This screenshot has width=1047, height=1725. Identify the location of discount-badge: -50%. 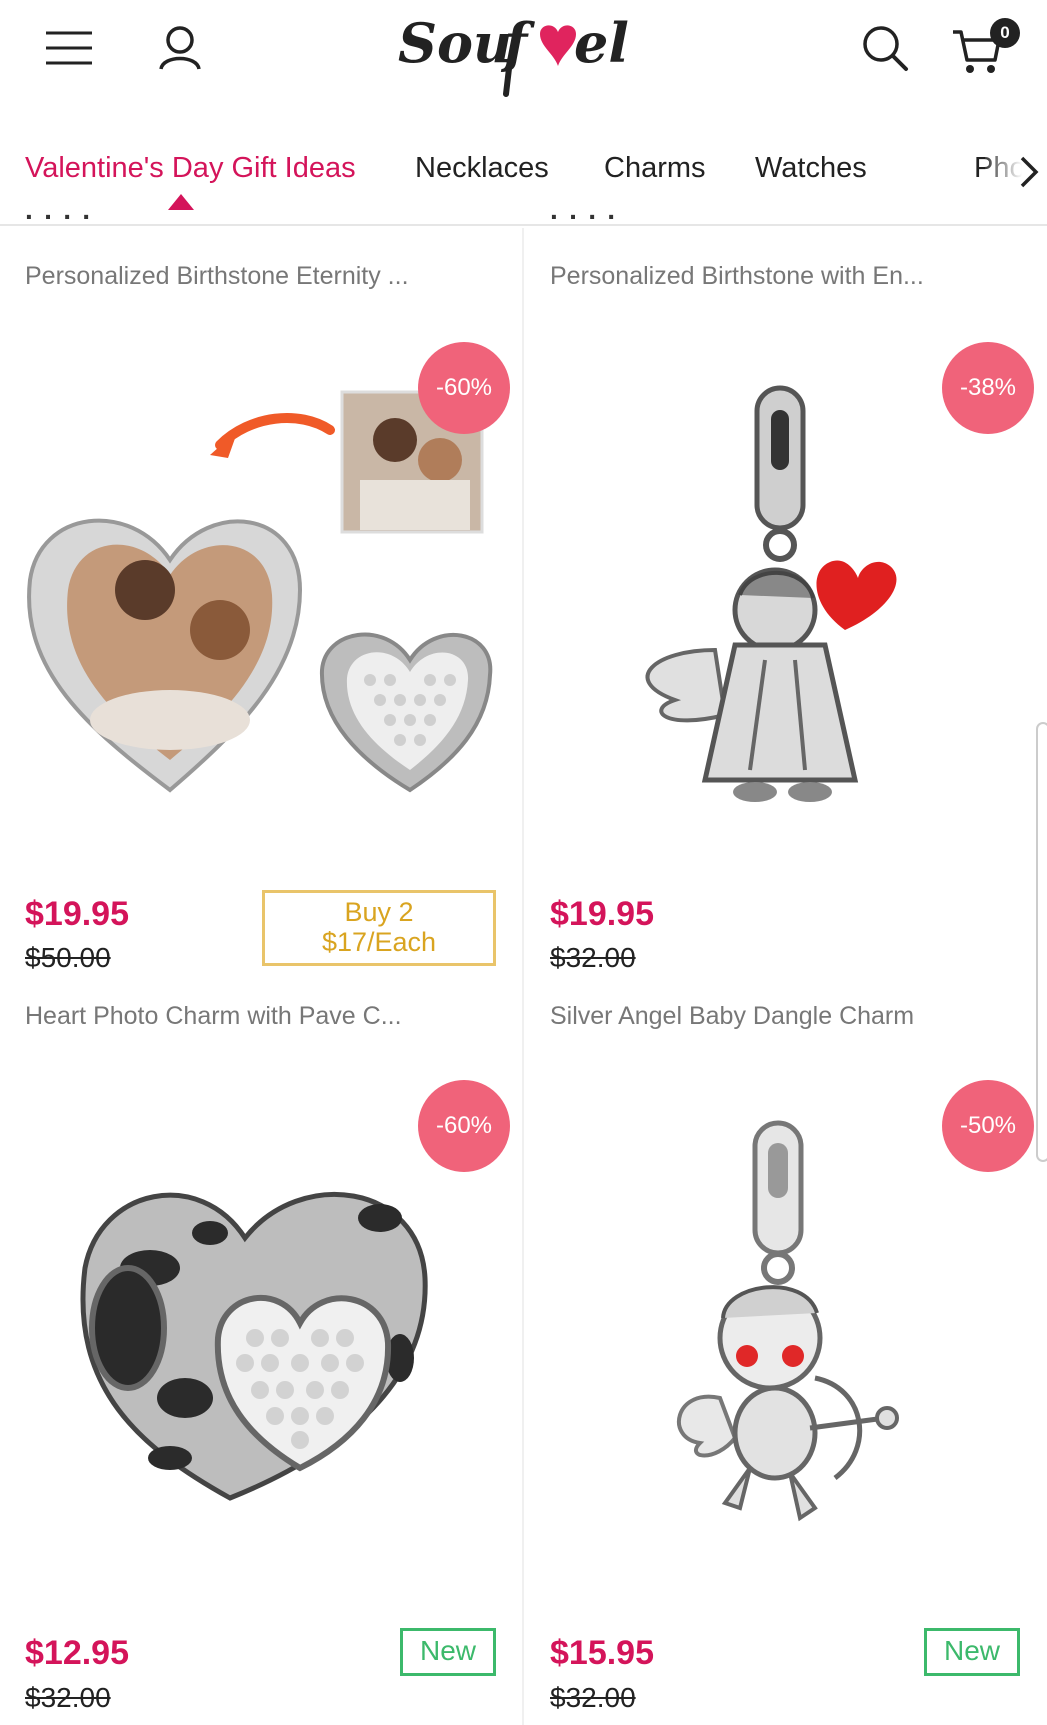
(988, 1126).